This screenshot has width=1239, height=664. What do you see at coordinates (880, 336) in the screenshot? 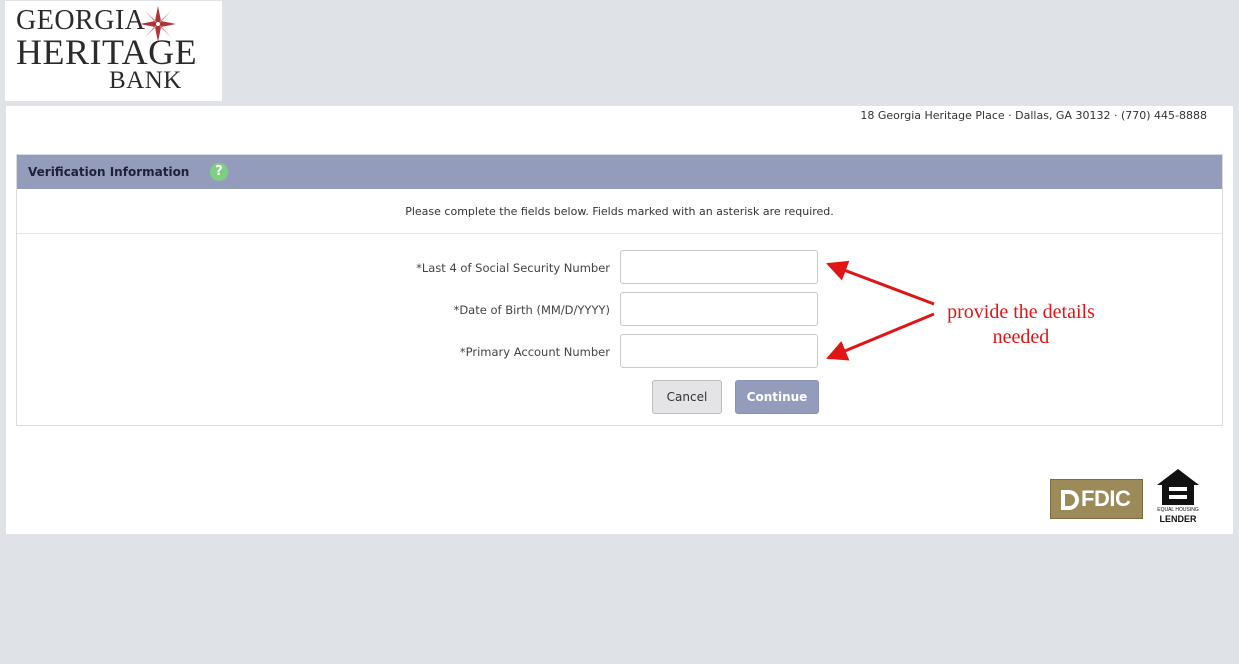
I see `arrow-to-account-field` at bounding box center [880, 336].